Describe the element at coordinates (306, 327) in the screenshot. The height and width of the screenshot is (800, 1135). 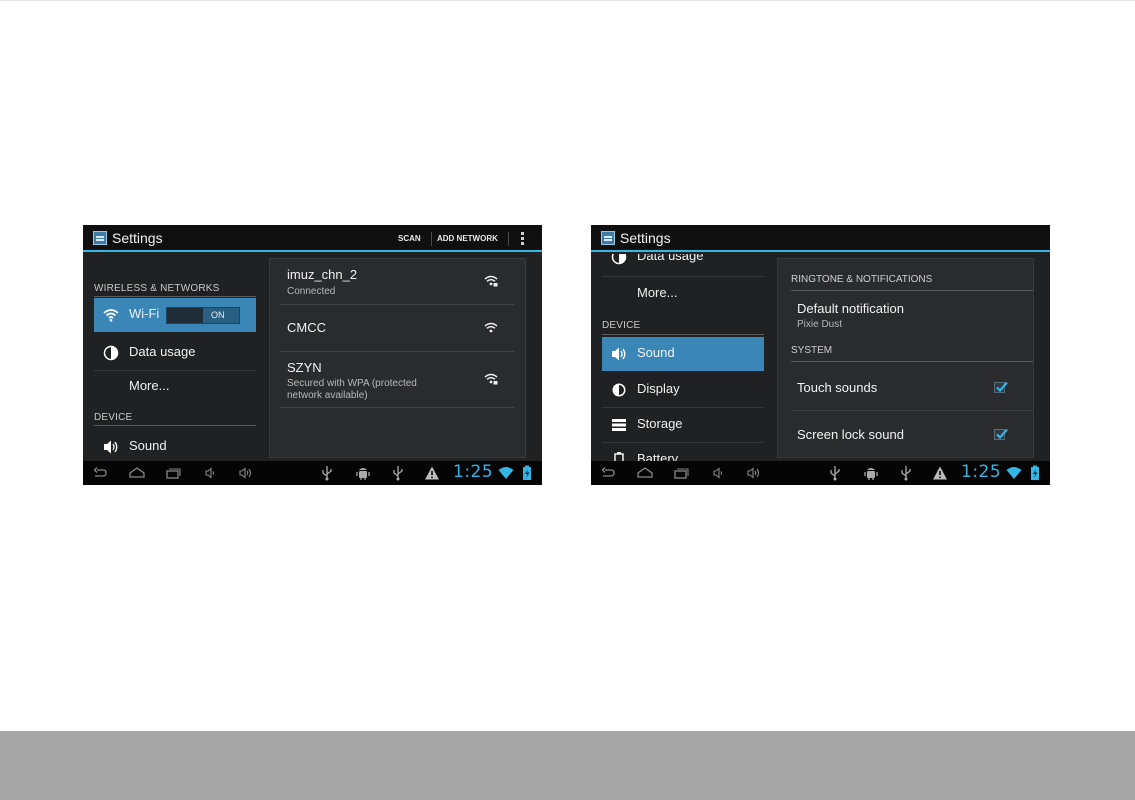
I see `network-name: CMCC` at that location.